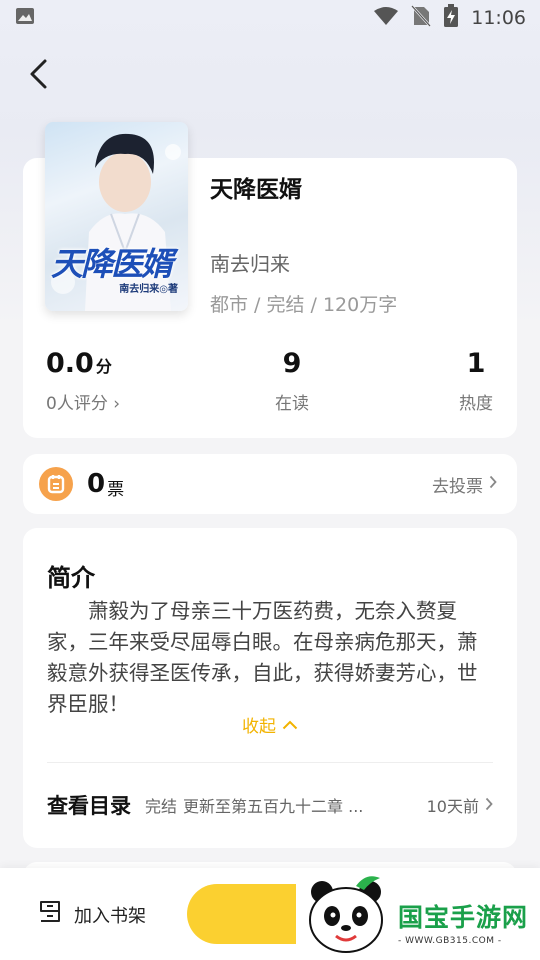 The height and width of the screenshot is (960, 540). What do you see at coordinates (463, 917) in the screenshot?
I see `watermark-brand: 国宝手游网` at bounding box center [463, 917].